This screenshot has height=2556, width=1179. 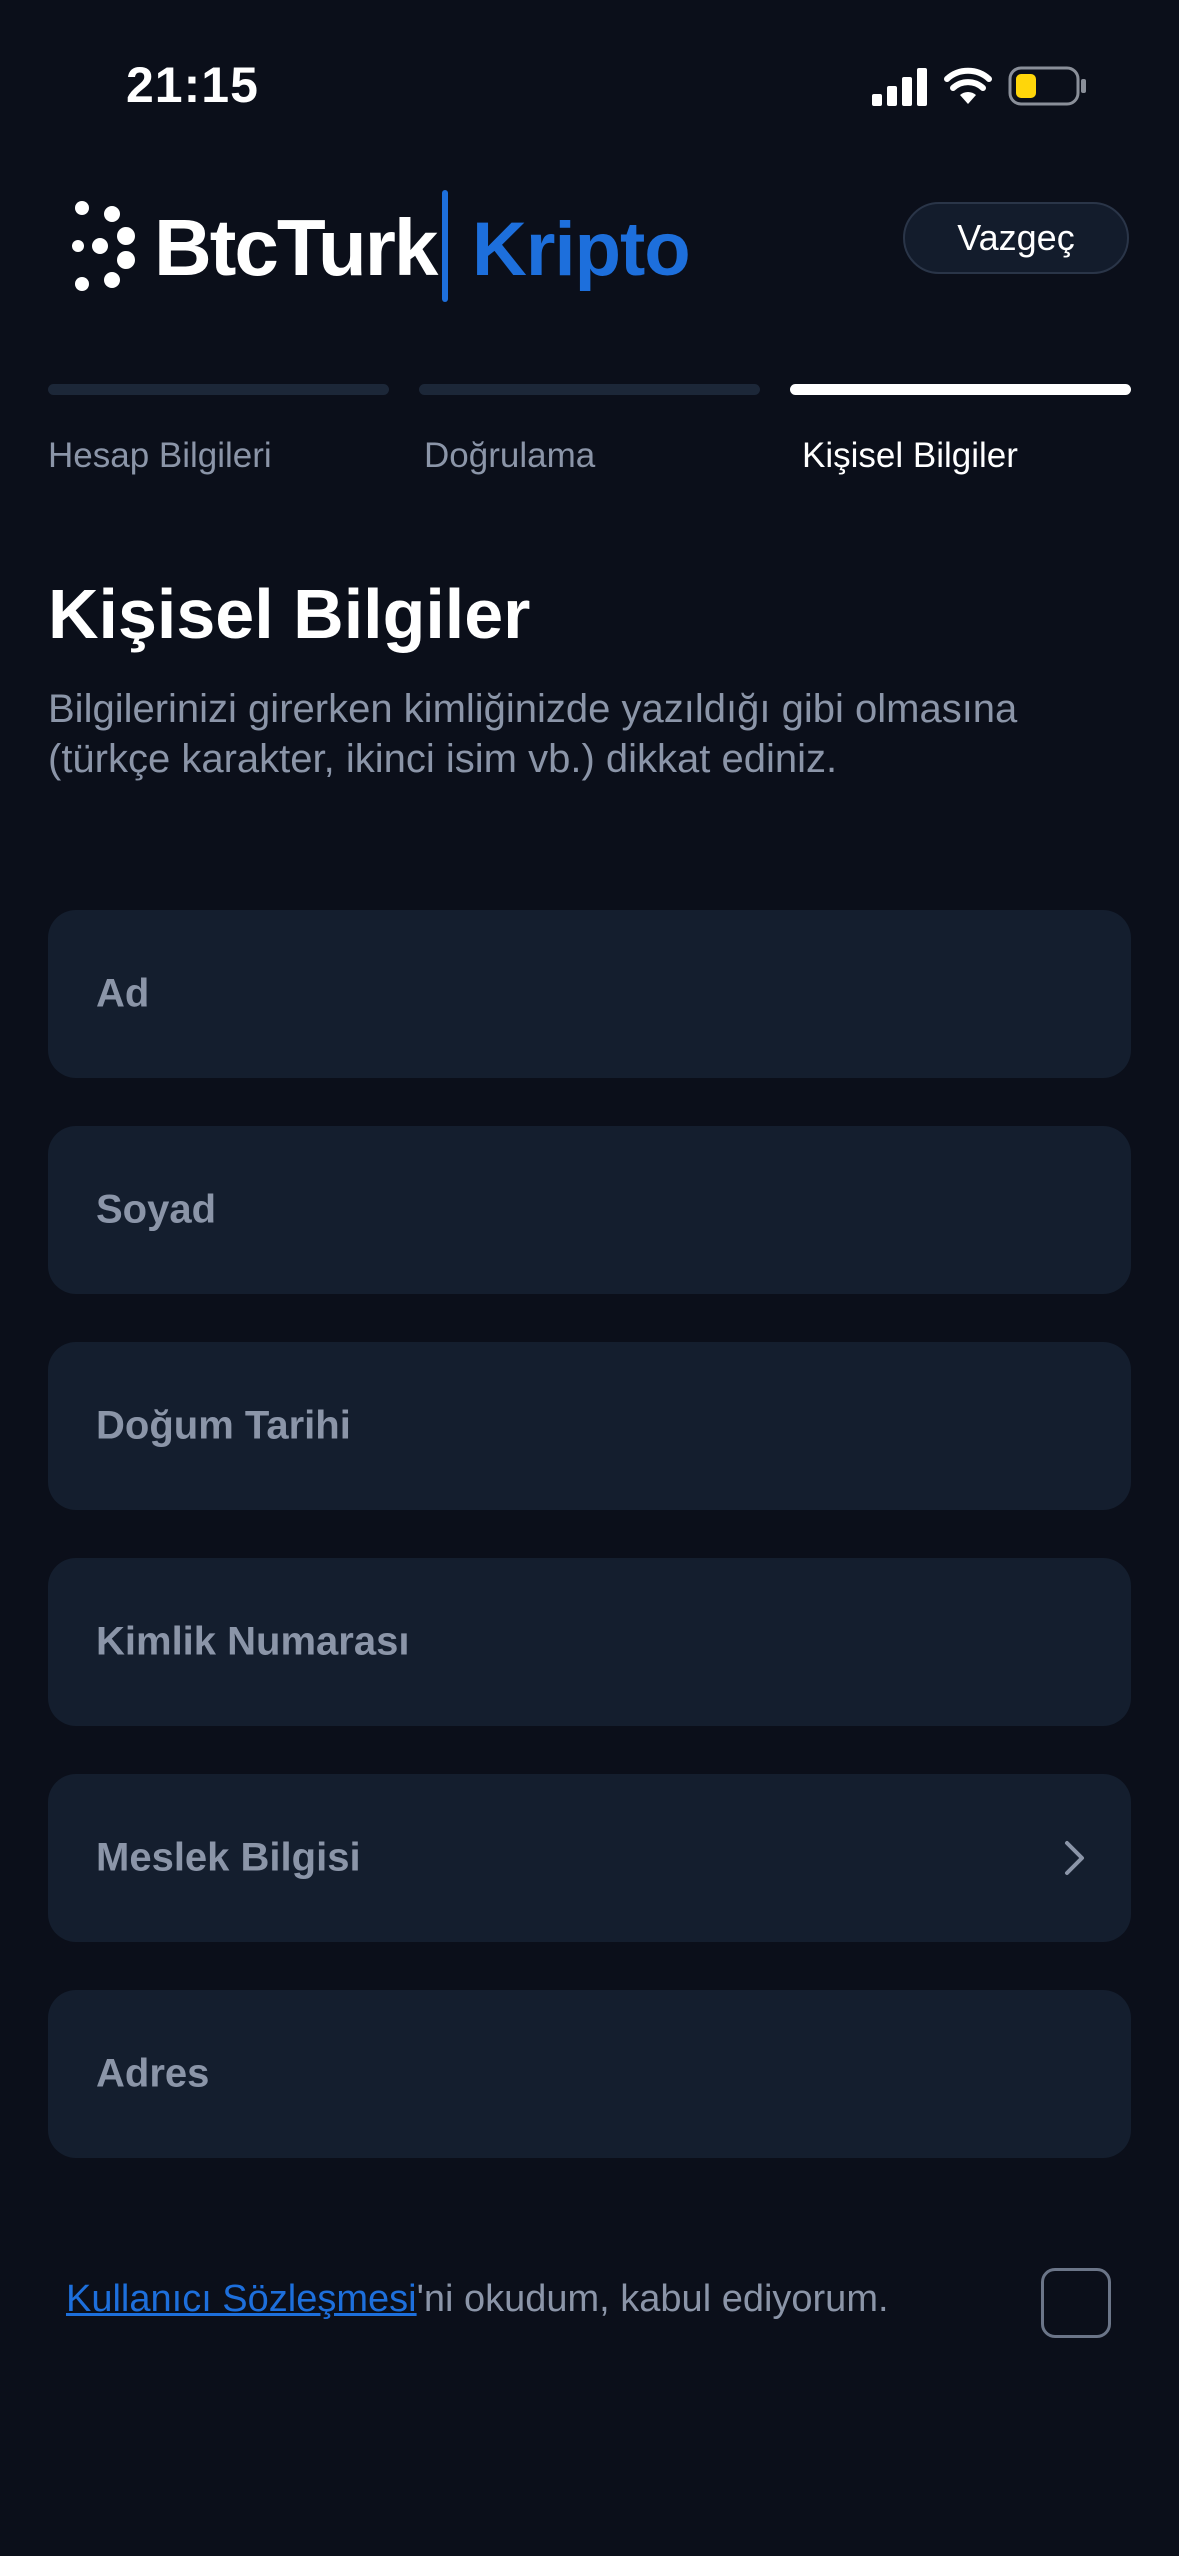 What do you see at coordinates (192, 85) in the screenshot?
I see `status-time: 21:15` at bounding box center [192, 85].